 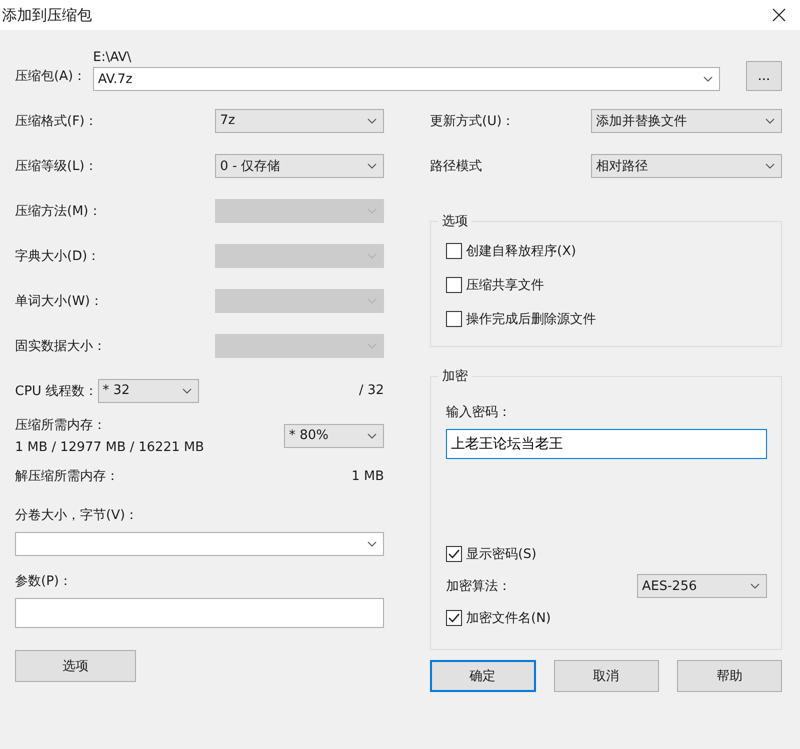 I want to click on group-title: 加密, so click(x=455, y=376).